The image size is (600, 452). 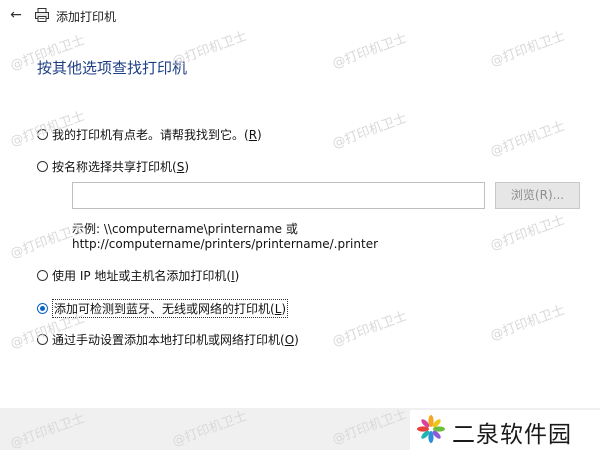 I want to click on option-label: 按名称选择共享打印机(S), so click(x=121, y=167).